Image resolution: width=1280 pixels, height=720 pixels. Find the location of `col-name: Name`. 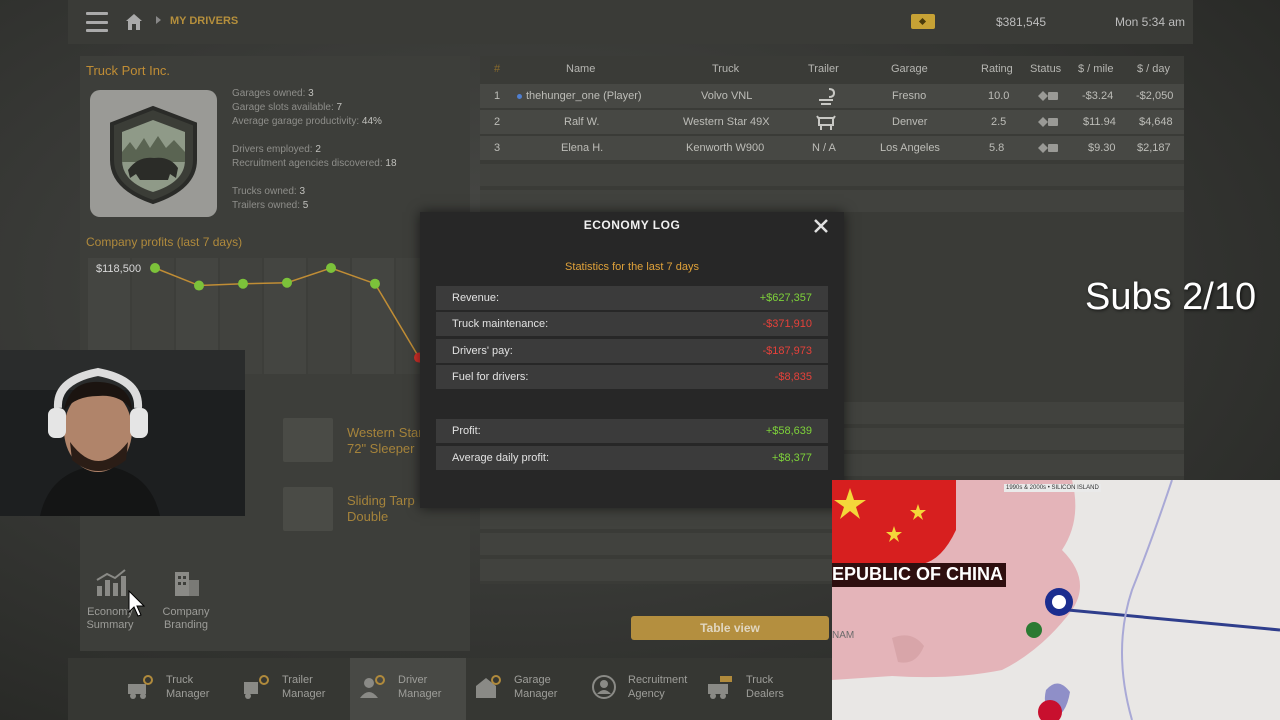

col-name: Name is located at coordinates (580, 69).